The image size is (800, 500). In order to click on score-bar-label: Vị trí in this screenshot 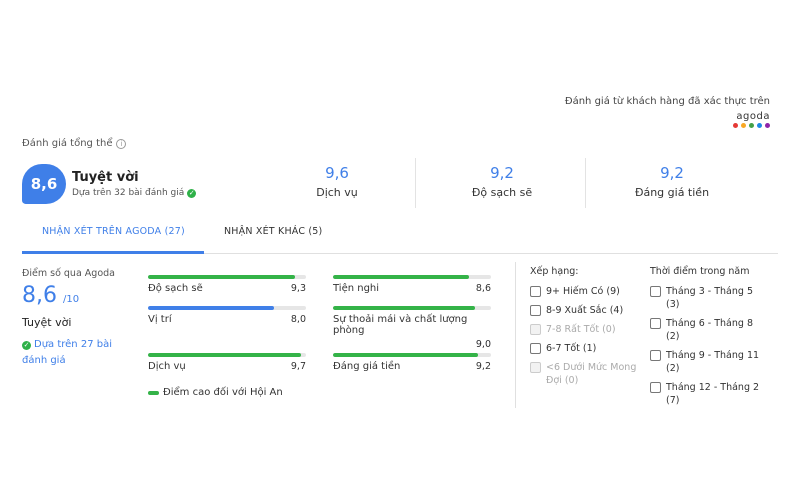, I will do `click(160, 319)`.